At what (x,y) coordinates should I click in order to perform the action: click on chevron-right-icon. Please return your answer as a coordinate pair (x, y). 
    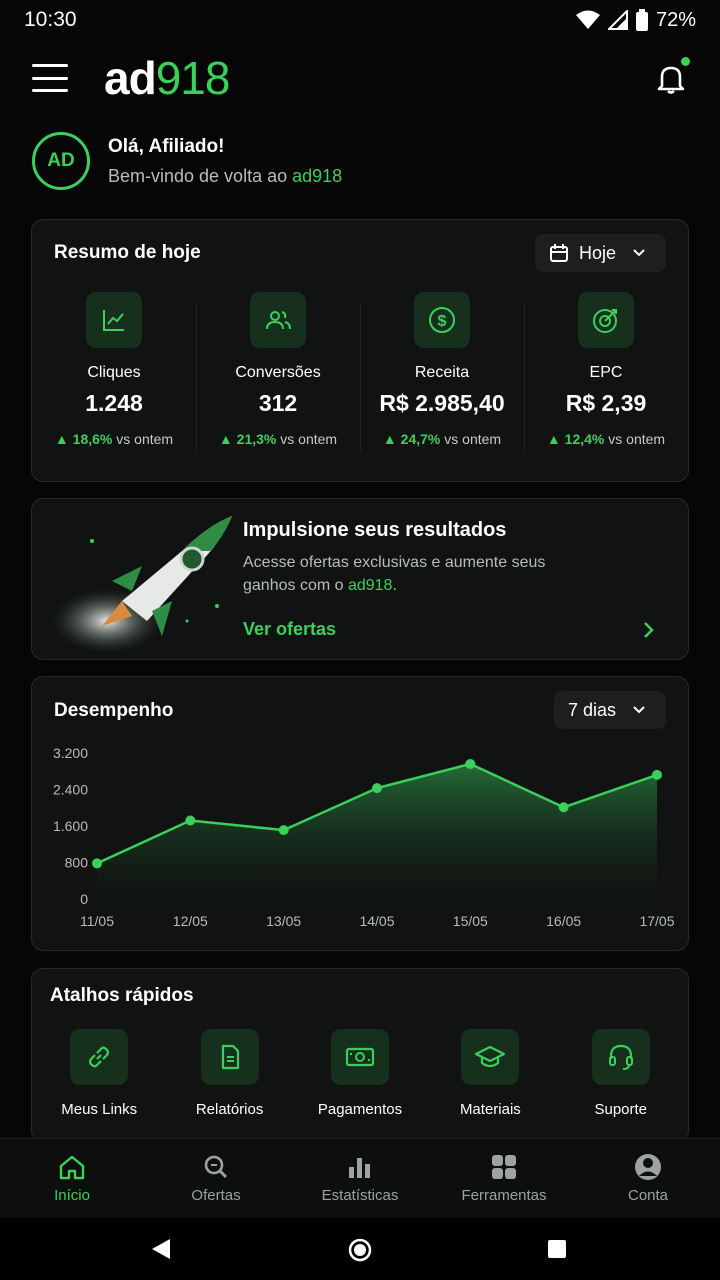
    Looking at the image, I should click on (648, 630).